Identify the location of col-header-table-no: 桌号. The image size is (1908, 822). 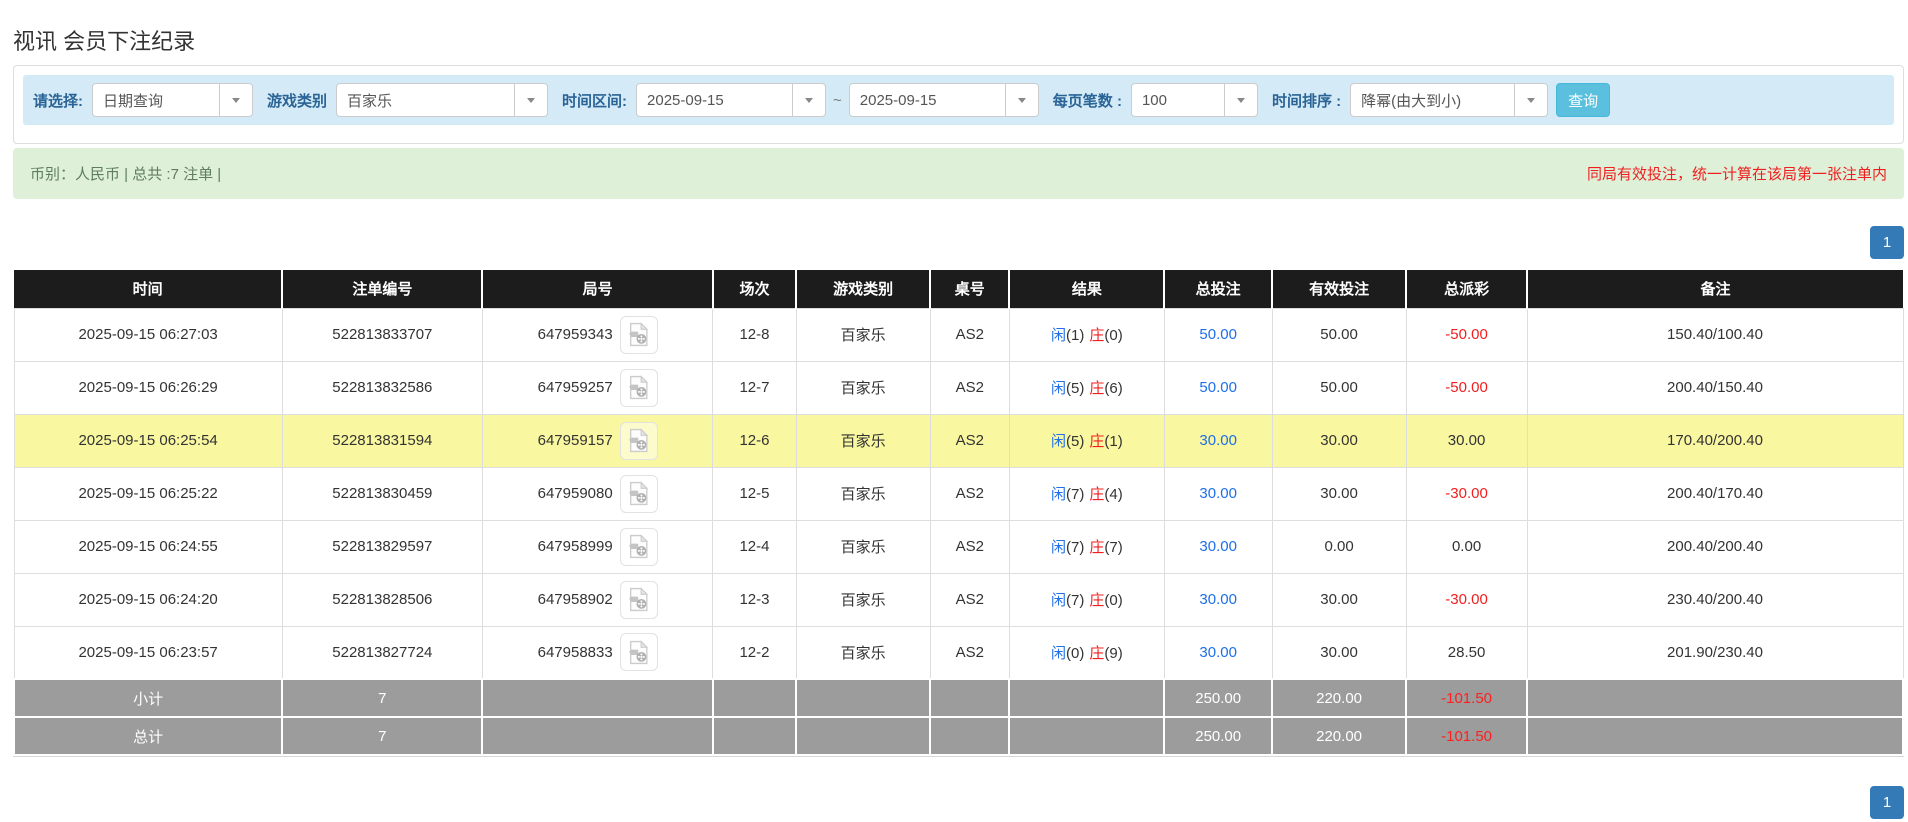
(970, 289).